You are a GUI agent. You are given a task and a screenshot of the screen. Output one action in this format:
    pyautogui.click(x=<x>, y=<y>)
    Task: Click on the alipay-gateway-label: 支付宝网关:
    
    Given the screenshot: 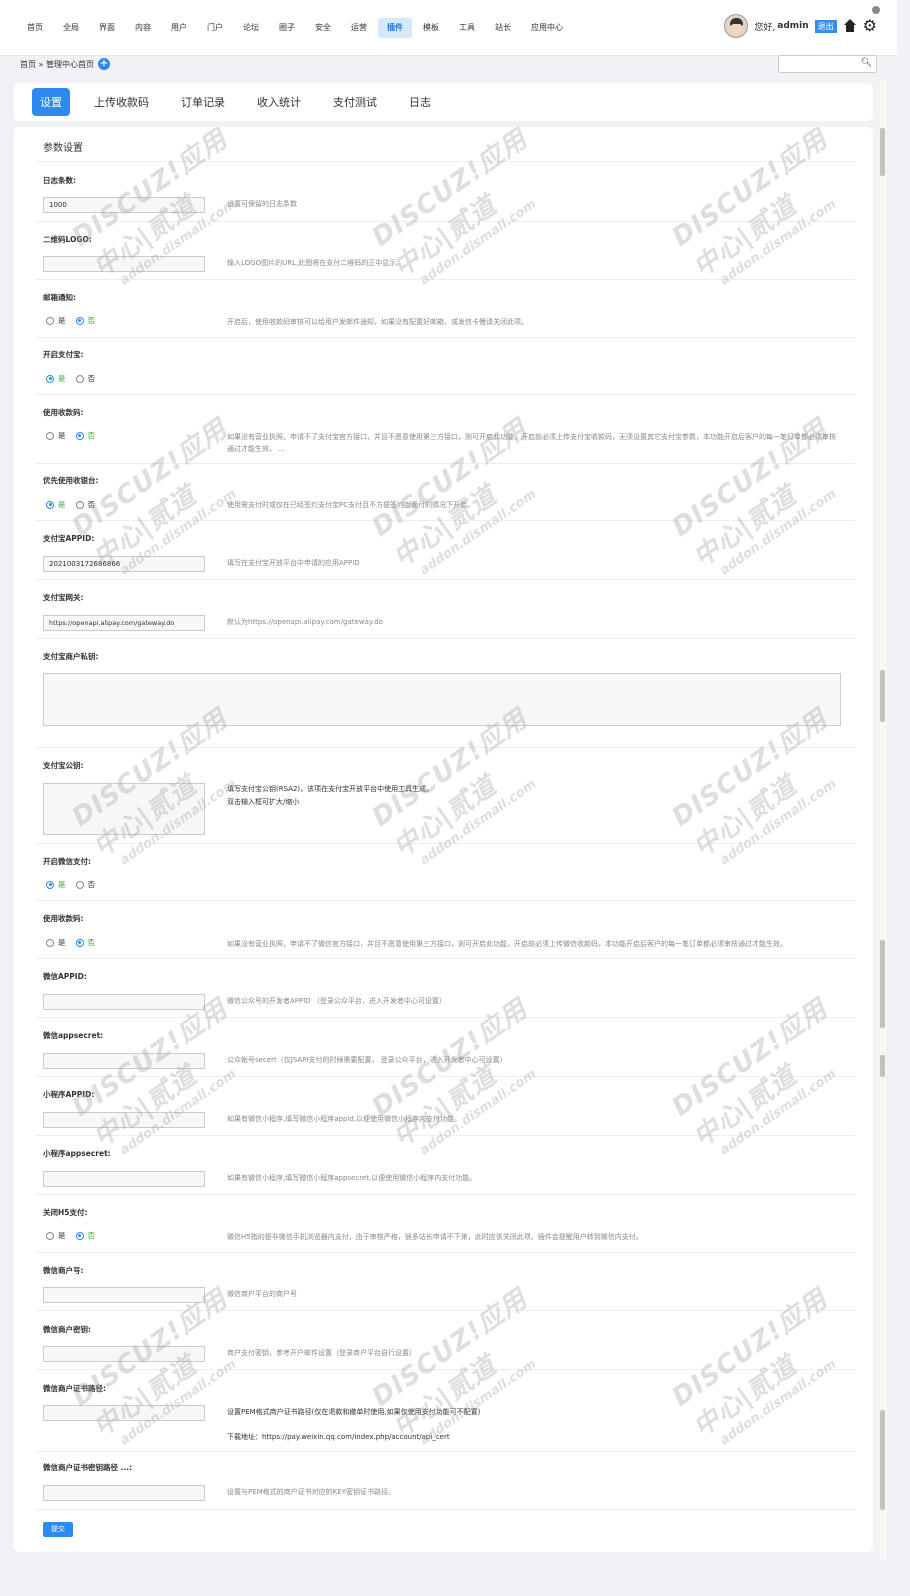 What is the action you would take?
    pyautogui.click(x=63, y=597)
    